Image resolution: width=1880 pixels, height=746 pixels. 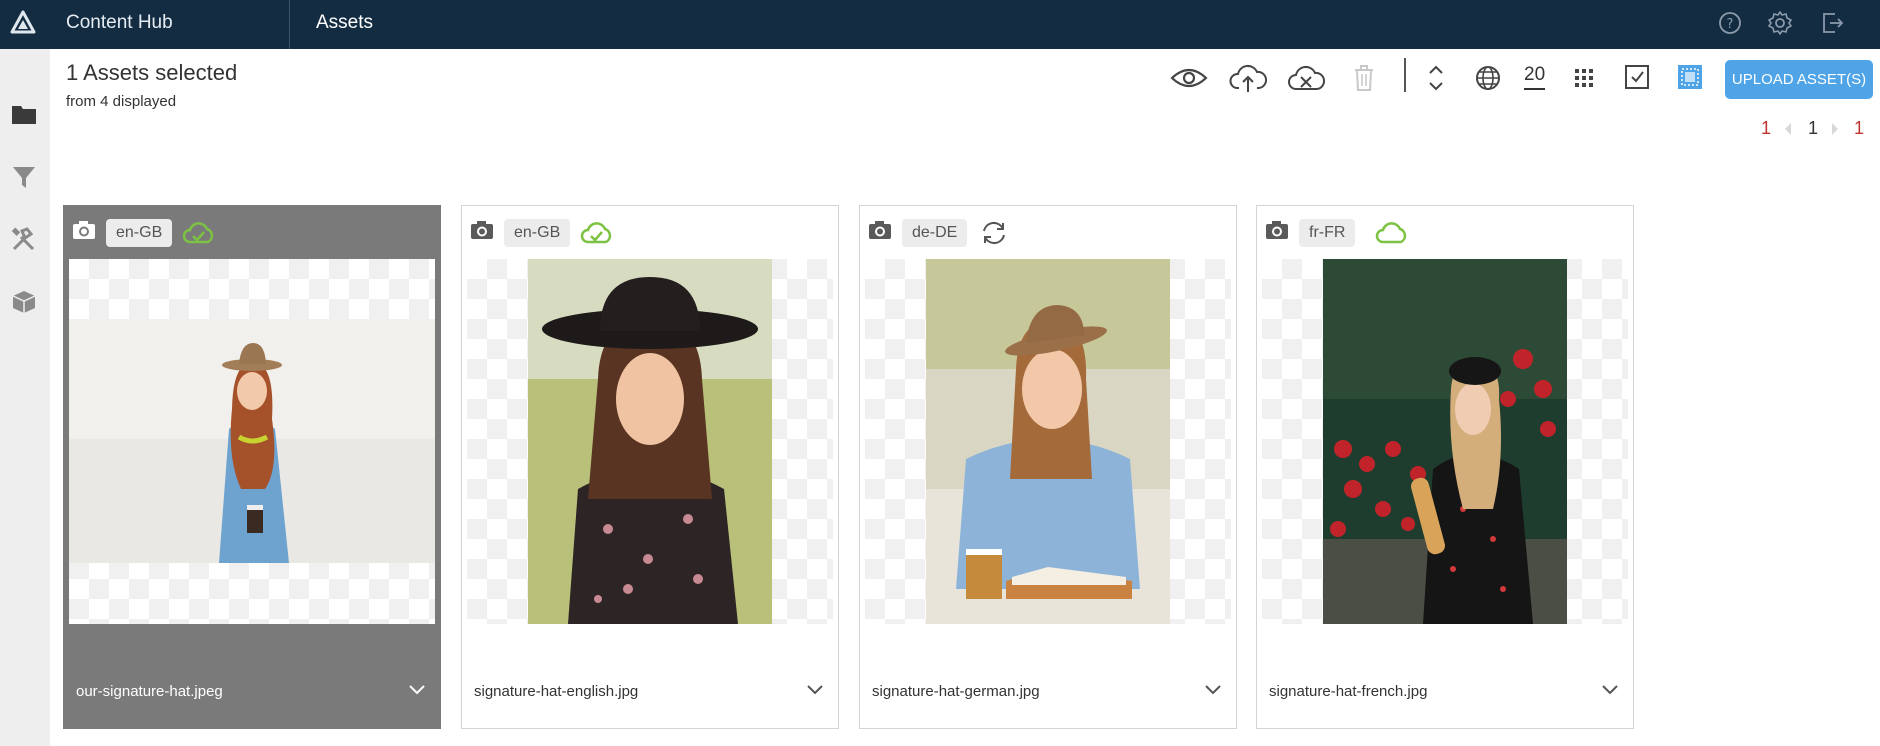 I want to click on tools-icon, so click(x=24, y=240).